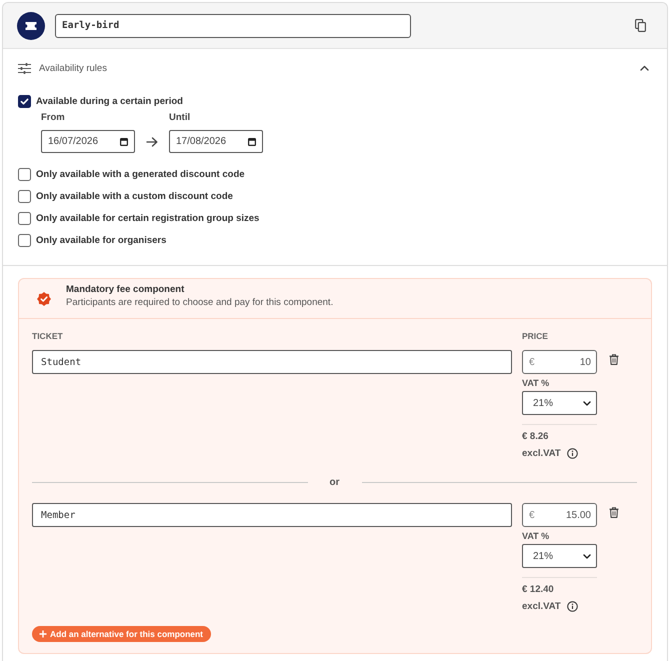 The image size is (670, 661). I want to click on column-header: TICKET, so click(47, 336).